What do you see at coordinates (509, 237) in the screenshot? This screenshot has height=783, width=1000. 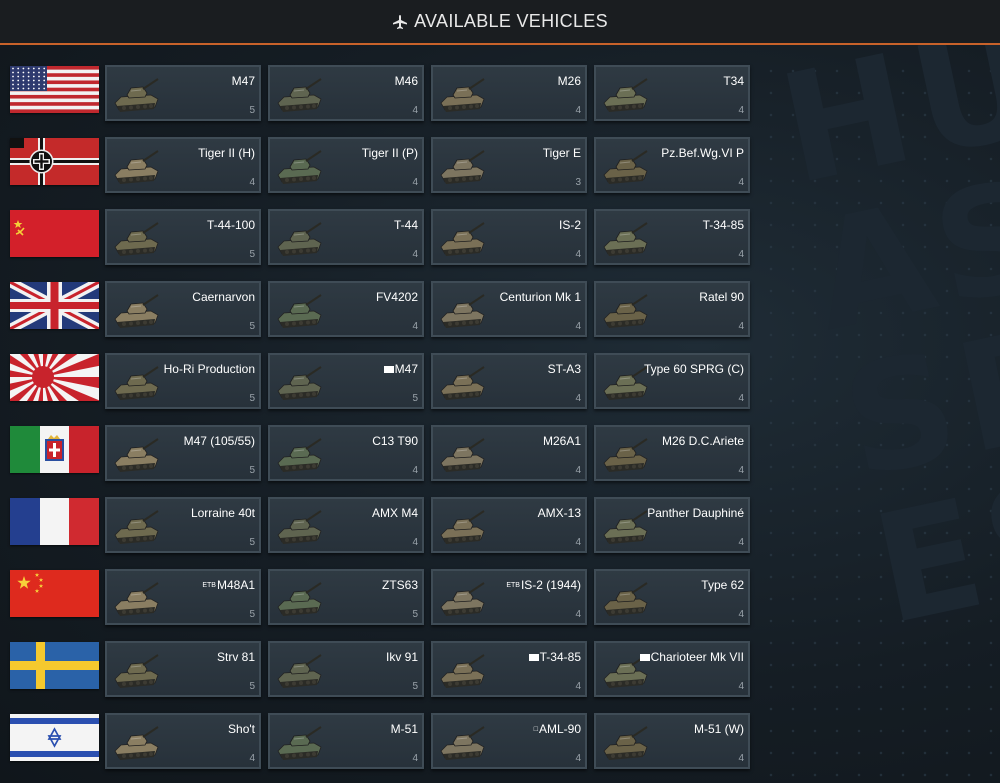 I see `vehicle-card: IS-2 4` at bounding box center [509, 237].